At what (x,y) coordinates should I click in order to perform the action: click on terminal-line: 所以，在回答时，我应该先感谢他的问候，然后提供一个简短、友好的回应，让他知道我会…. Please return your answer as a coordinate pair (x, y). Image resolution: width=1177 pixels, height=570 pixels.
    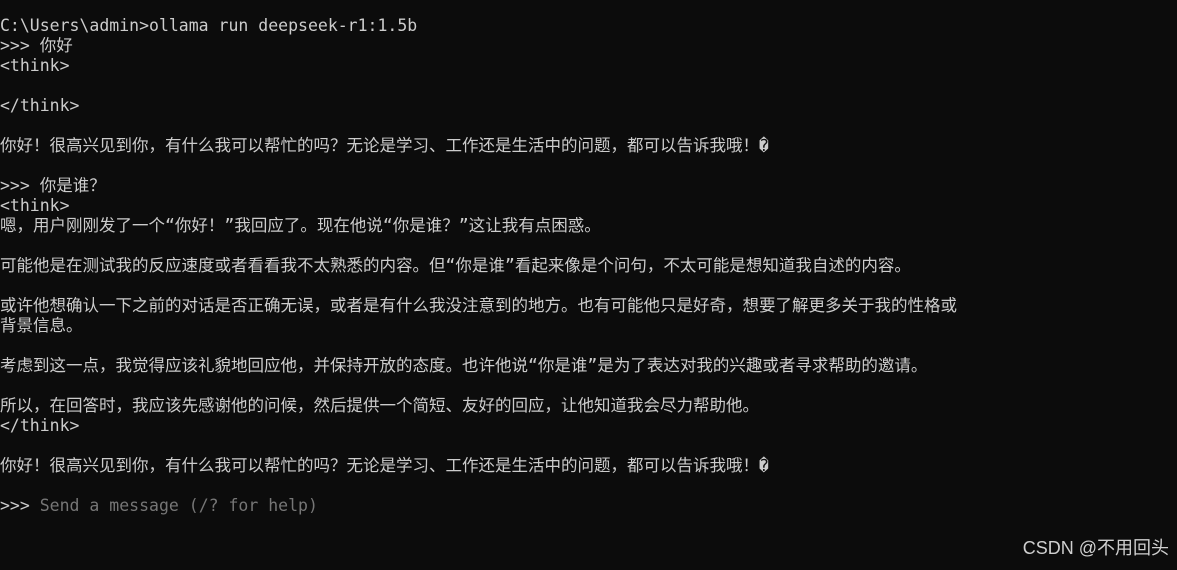
    Looking at the image, I should click on (379, 405).